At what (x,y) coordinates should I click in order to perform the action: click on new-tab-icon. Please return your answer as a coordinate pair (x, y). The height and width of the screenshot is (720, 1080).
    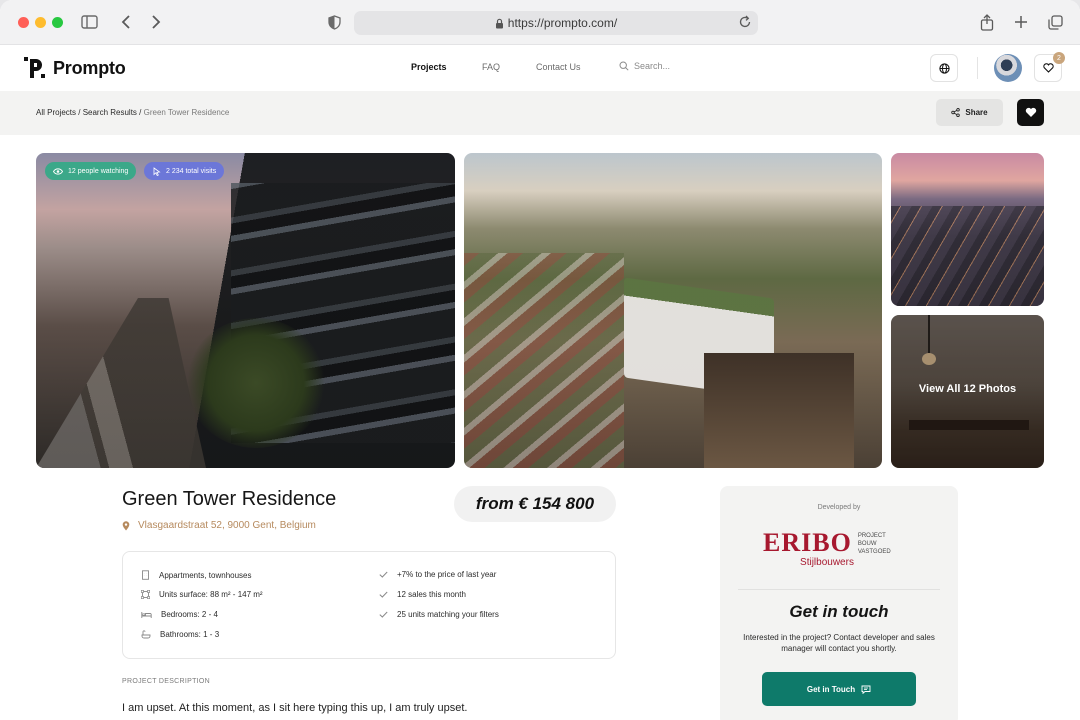
    Looking at the image, I should click on (1021, 22).